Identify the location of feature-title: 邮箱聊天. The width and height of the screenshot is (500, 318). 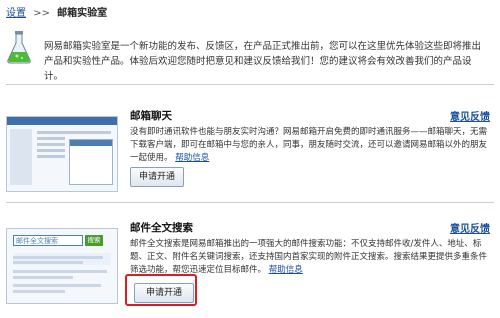
(151, 116).